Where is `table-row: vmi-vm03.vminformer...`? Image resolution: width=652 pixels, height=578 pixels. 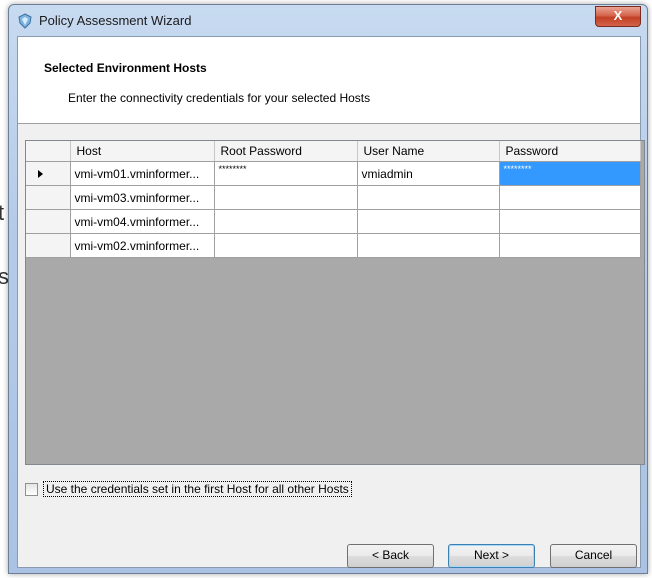 table-row: vmi-vm03.vminformer... is located at coordinates (333, 197).